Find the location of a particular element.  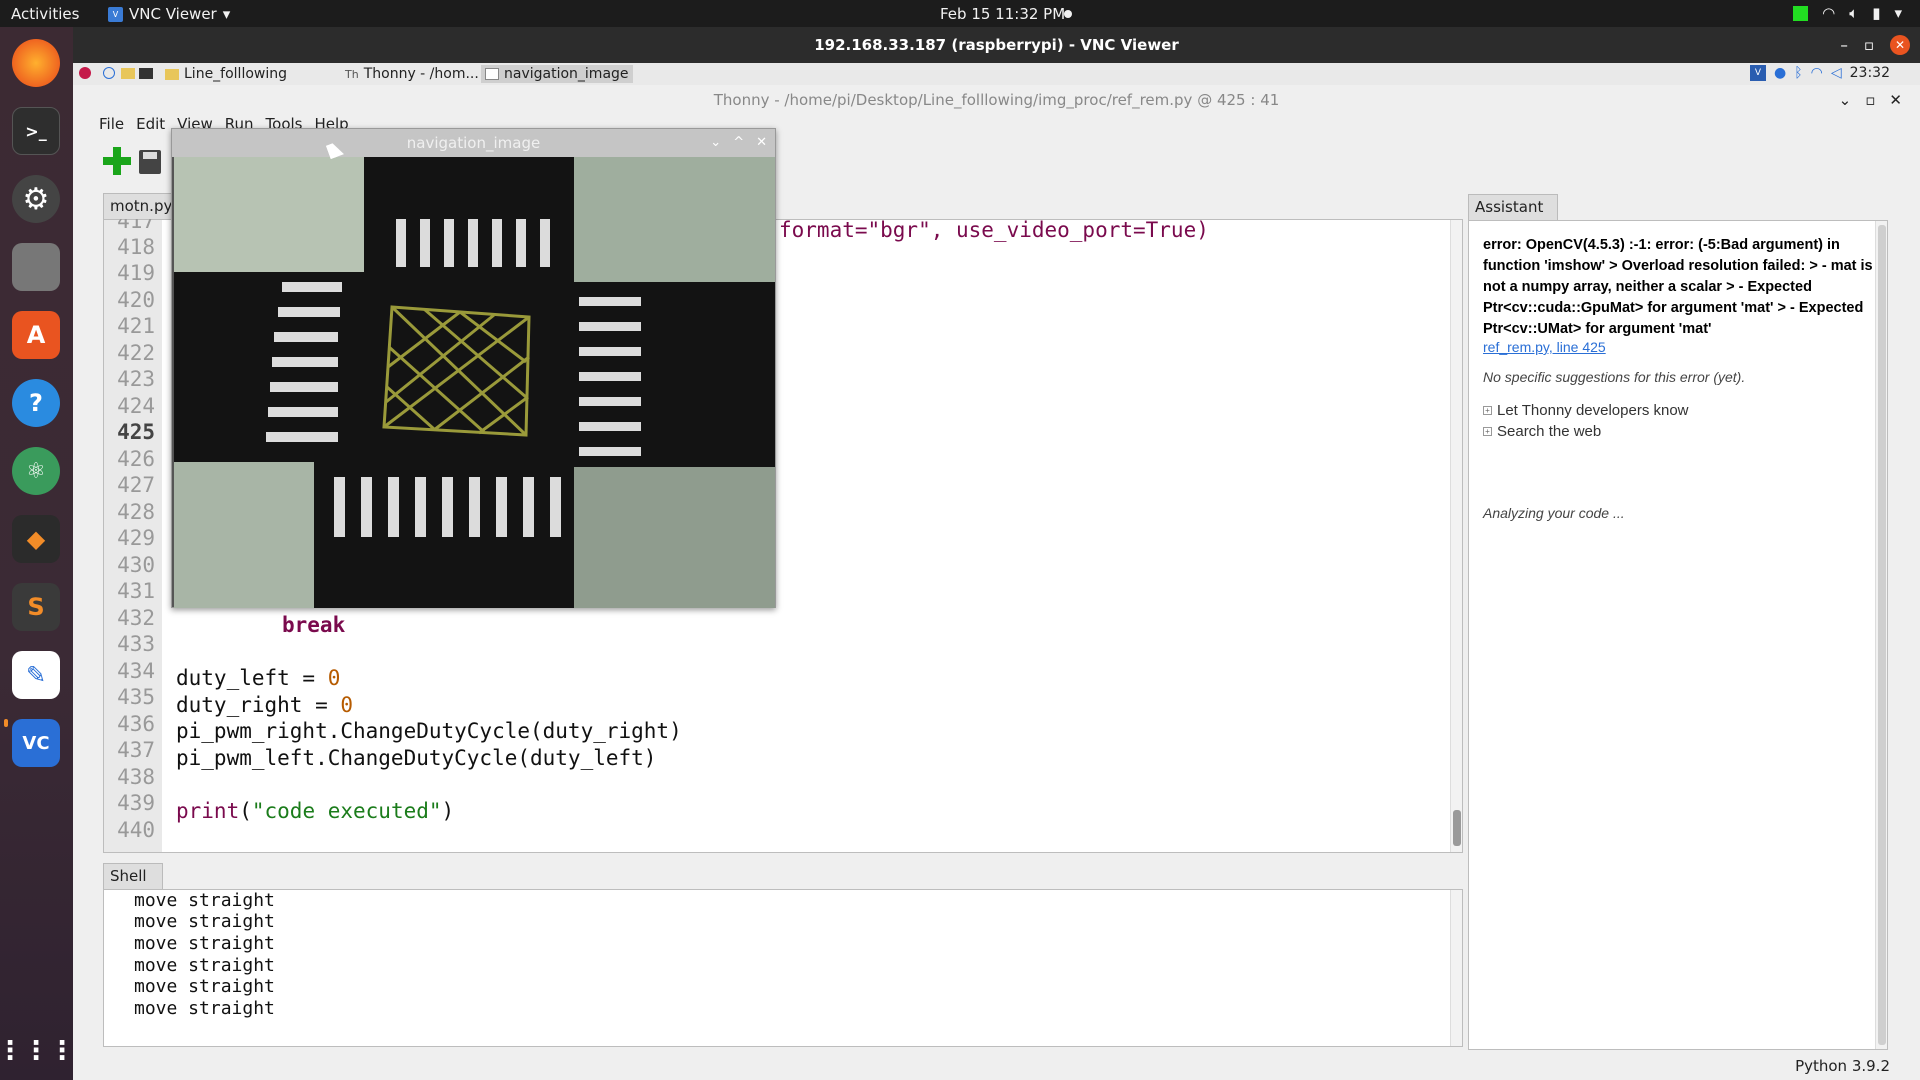

save-icon is located at coordinates (150, 162).